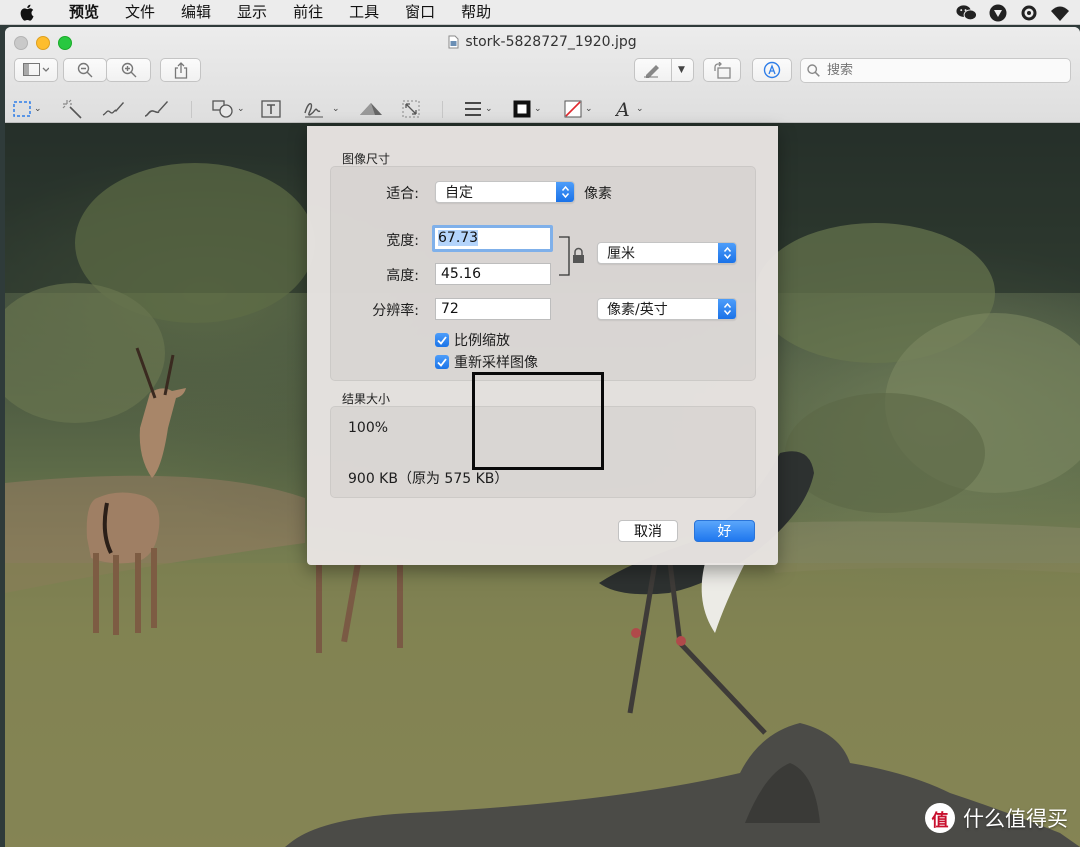  I want to click on width-value: 67.73, so click(458, 238).